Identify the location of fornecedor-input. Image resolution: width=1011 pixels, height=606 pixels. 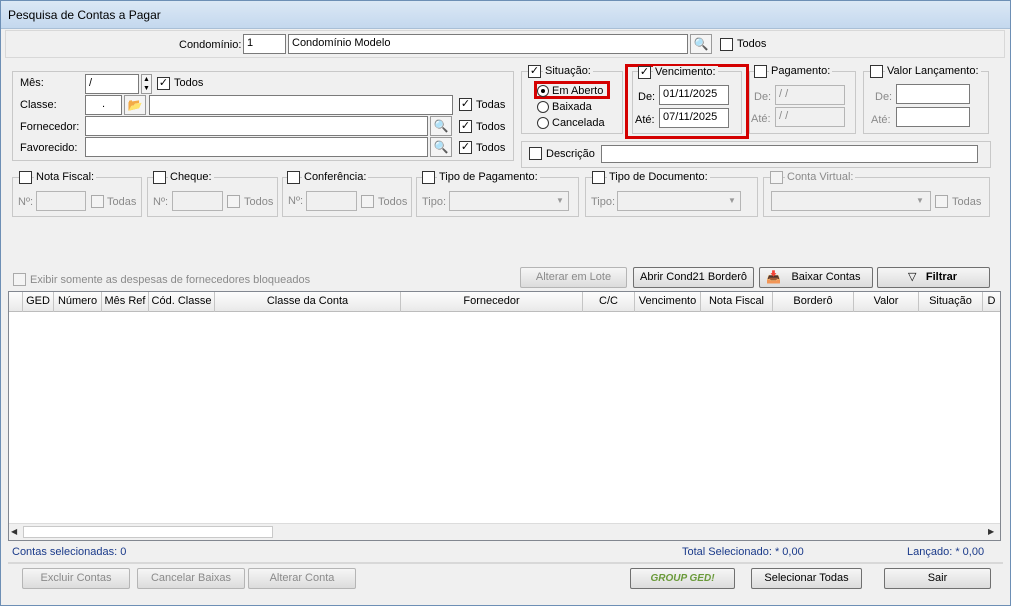
(256, 126).